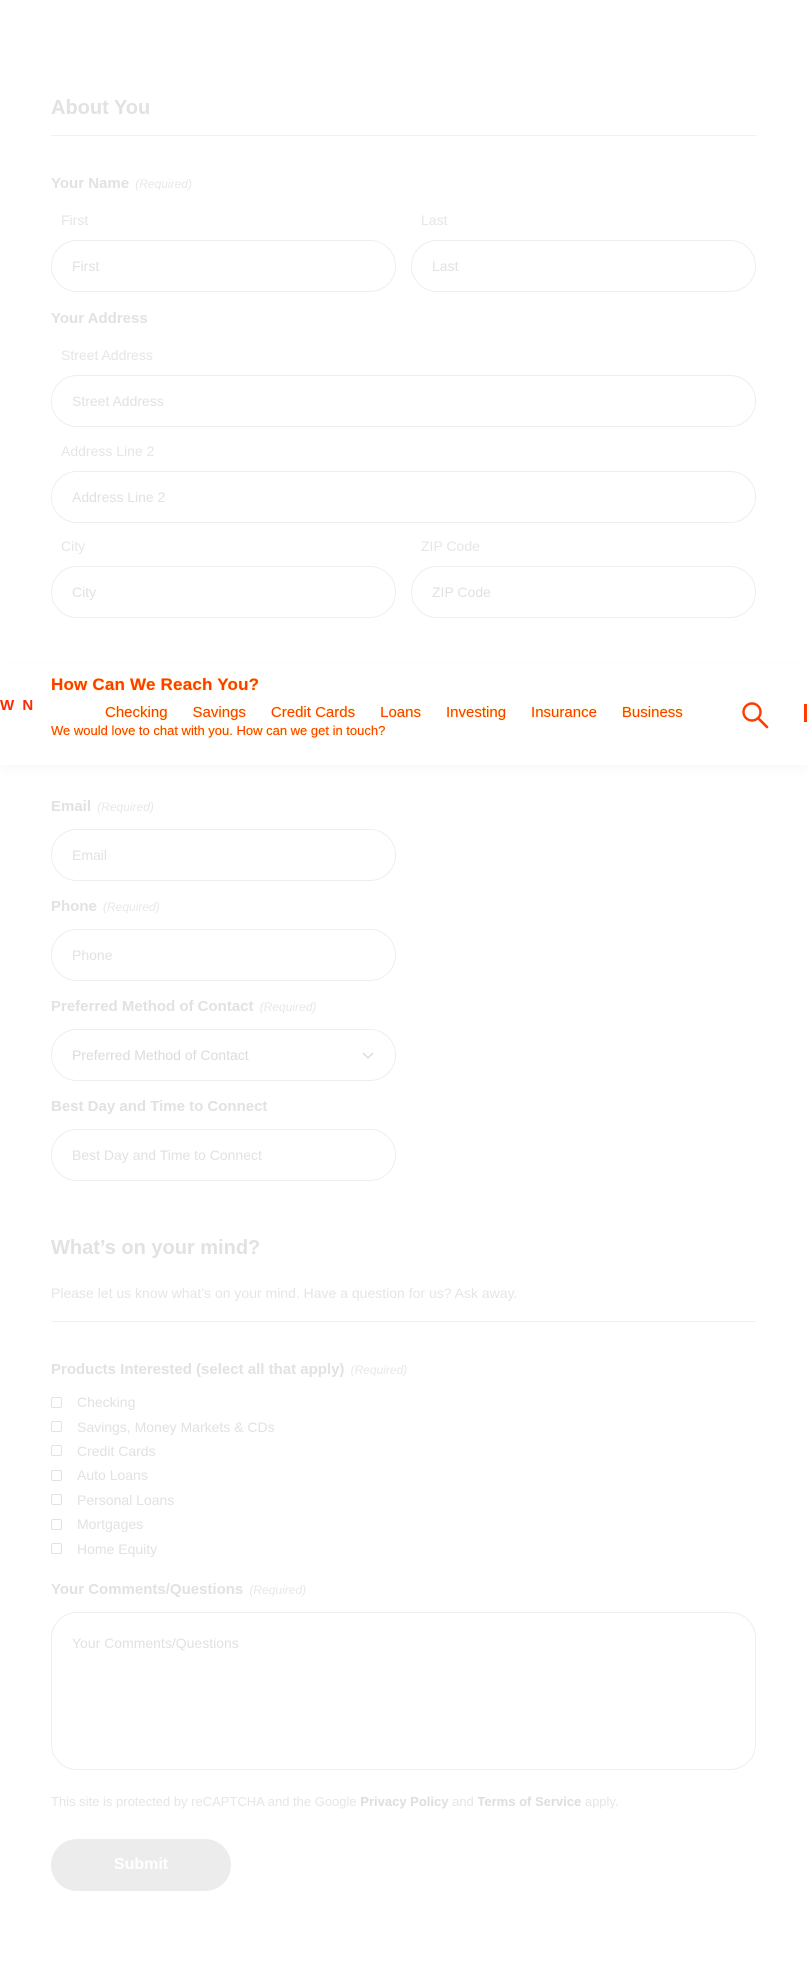  What do you see at coordinates (156, 1248) in the screenshot?
I see `mind-section-title: What’s on your mind?` at bounding box center [156, 1248].